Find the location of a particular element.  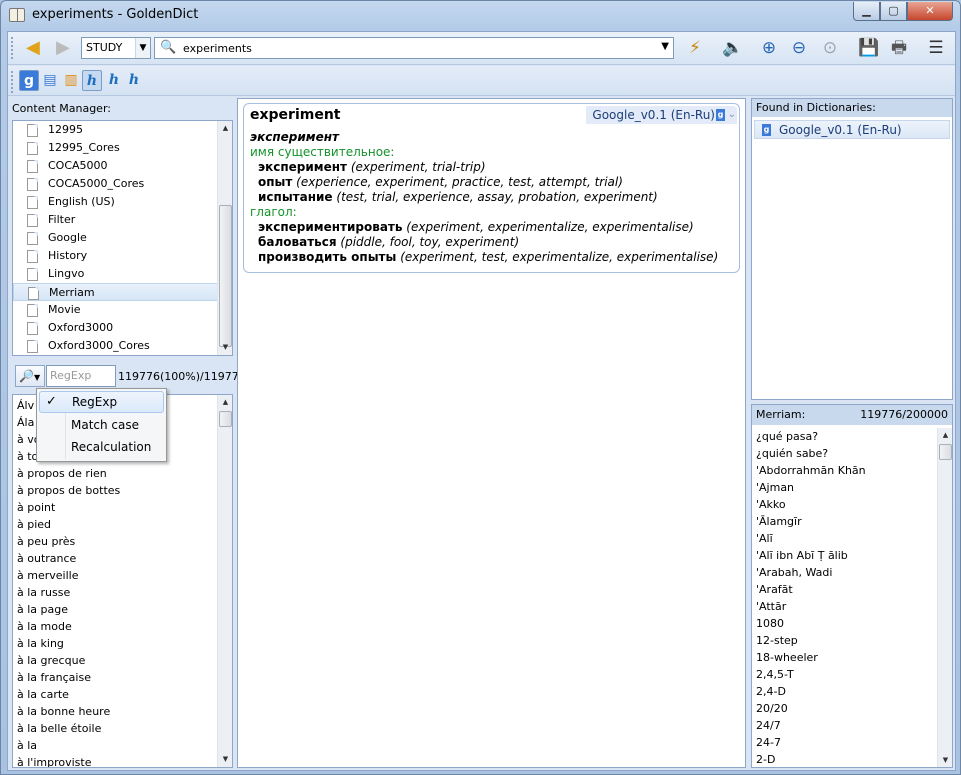

list-item: à la is located at coordinates (122, 745).